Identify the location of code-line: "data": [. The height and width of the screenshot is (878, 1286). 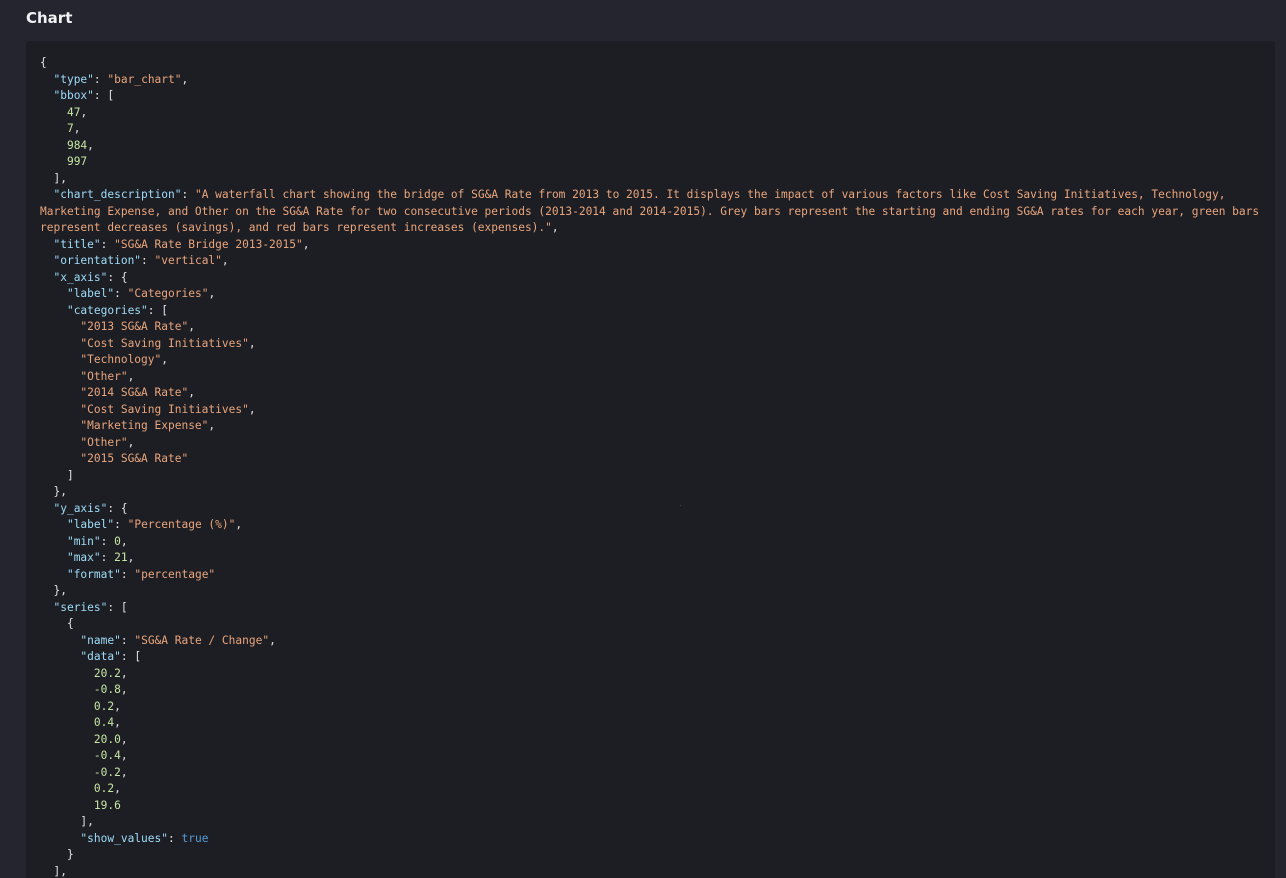
(111, 656).